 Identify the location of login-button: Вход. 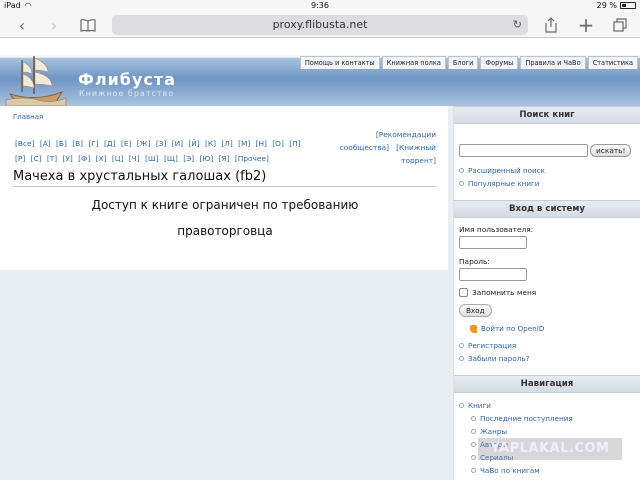
(475, 310).